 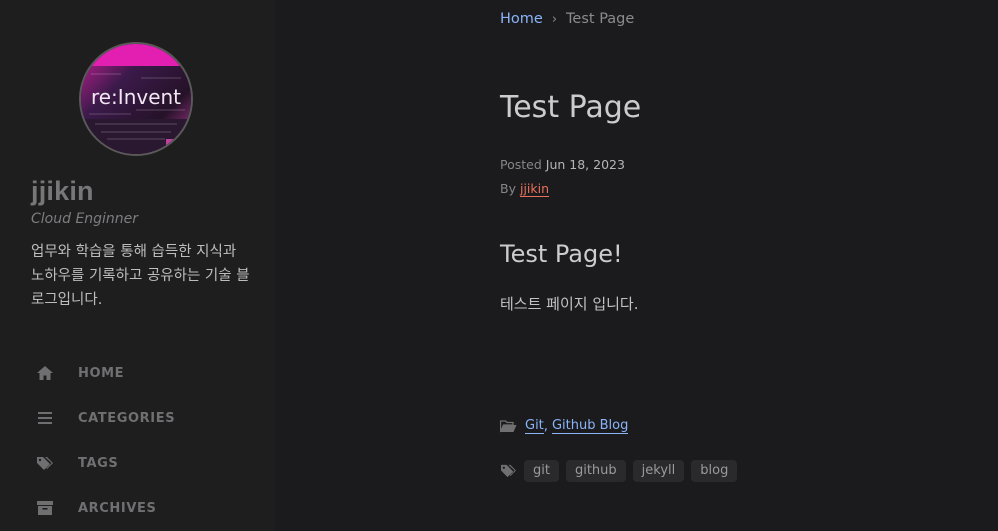 I want to click on nav-label: TAGS, so click(x=98, y=463).